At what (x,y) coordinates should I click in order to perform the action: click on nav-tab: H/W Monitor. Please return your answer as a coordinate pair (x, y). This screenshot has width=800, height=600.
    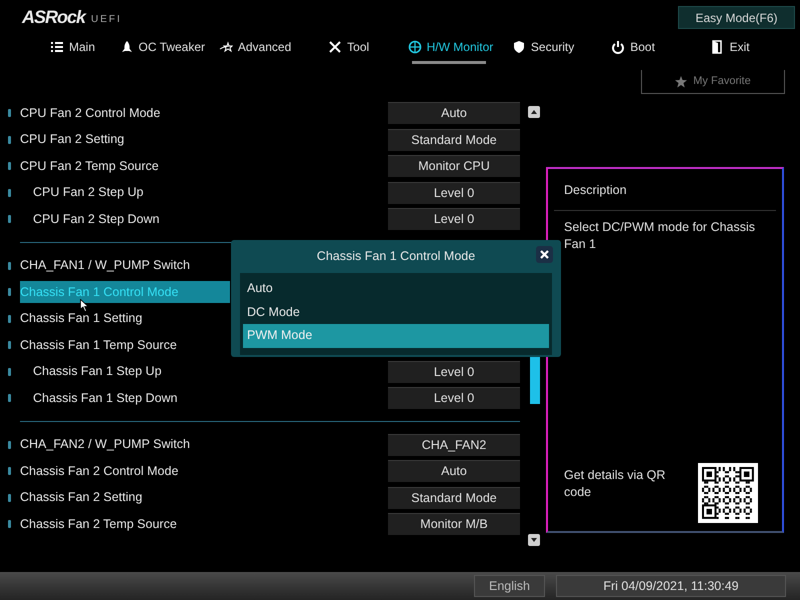
    Looking at the image, I should click on (460, 47).